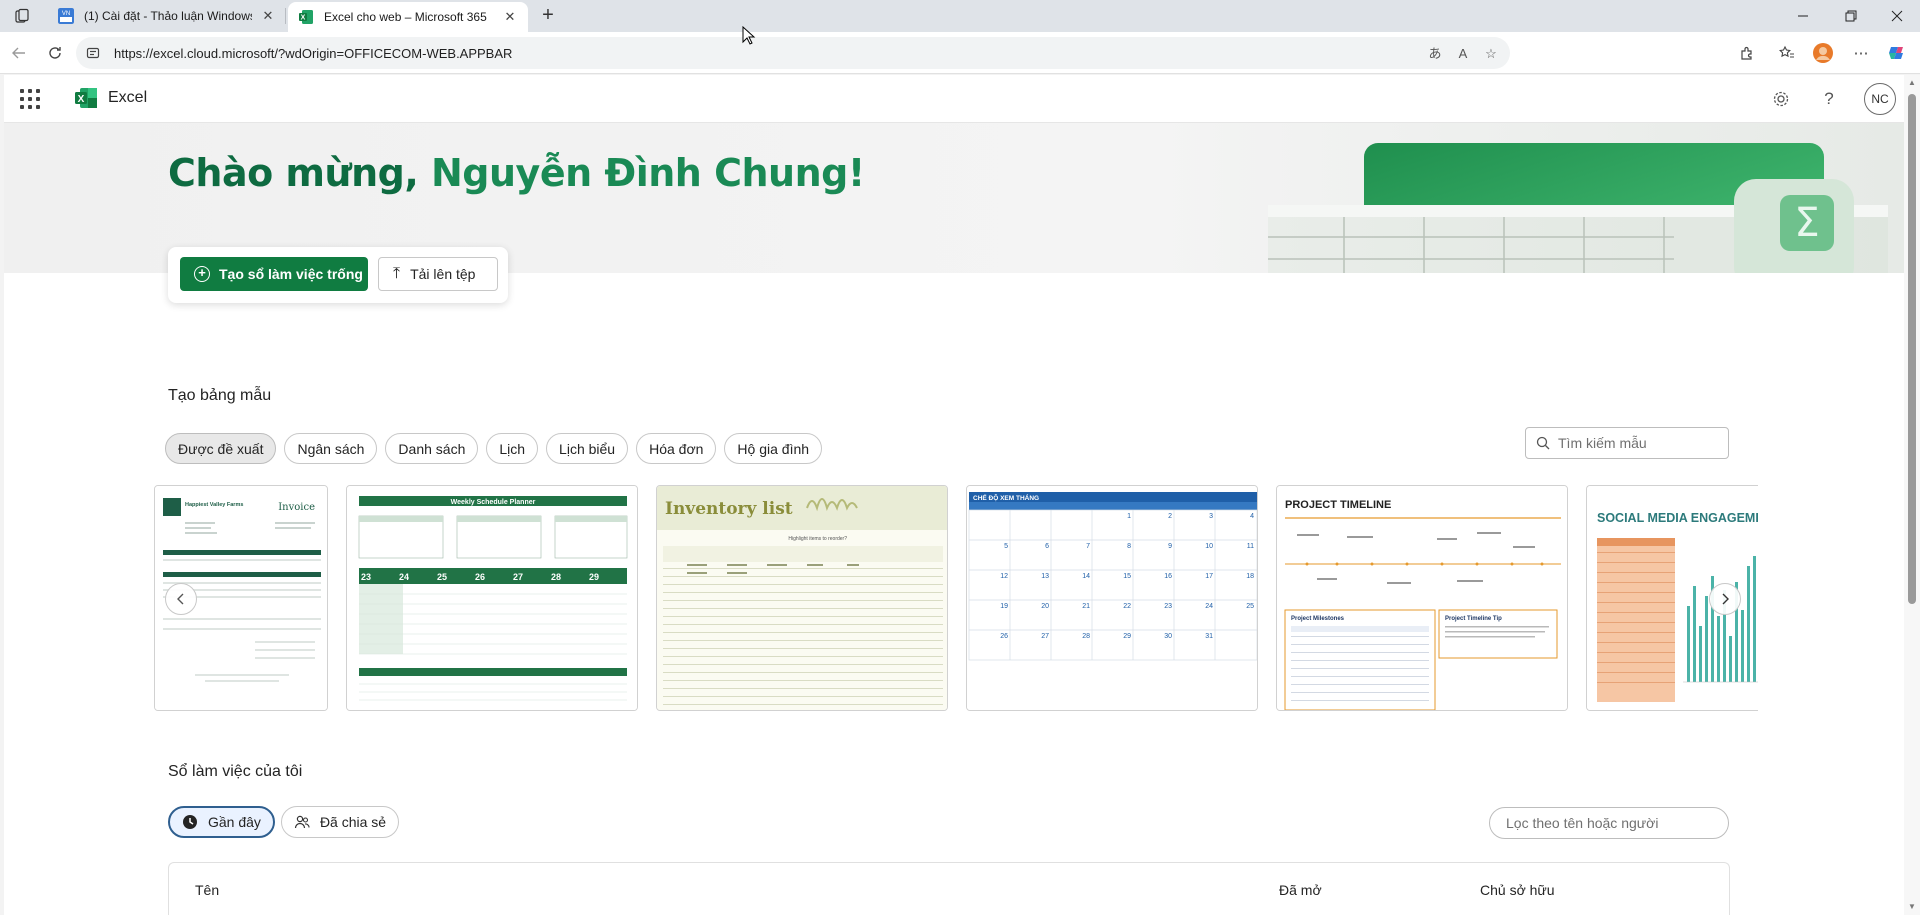  I want to click on timeline-milestones-title: Project Milestones, so click(1318, 619).